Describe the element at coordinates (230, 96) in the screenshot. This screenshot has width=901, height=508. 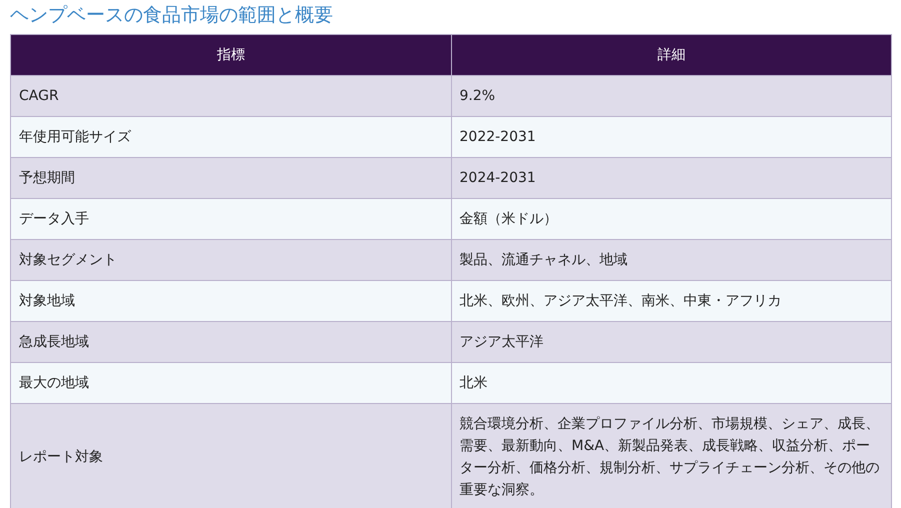
I see `table-cell: CAGR` at that location.